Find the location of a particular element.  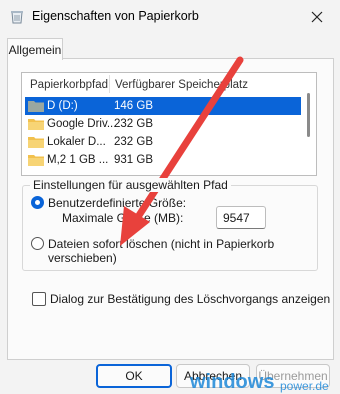

list-row: D (D:) 146 GB is located at coordinates (163, 106).